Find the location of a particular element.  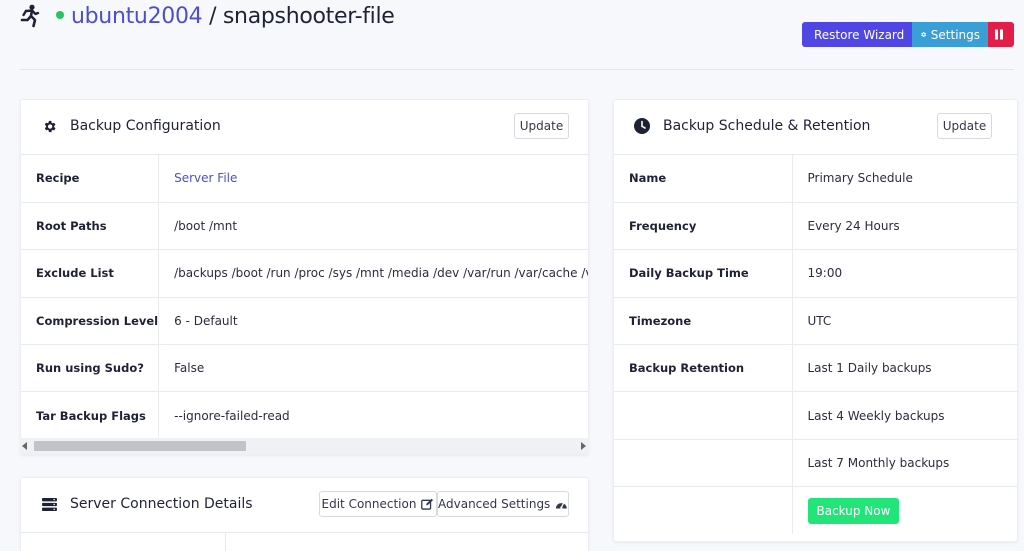

header-divider is located at coordinates (517, 69).